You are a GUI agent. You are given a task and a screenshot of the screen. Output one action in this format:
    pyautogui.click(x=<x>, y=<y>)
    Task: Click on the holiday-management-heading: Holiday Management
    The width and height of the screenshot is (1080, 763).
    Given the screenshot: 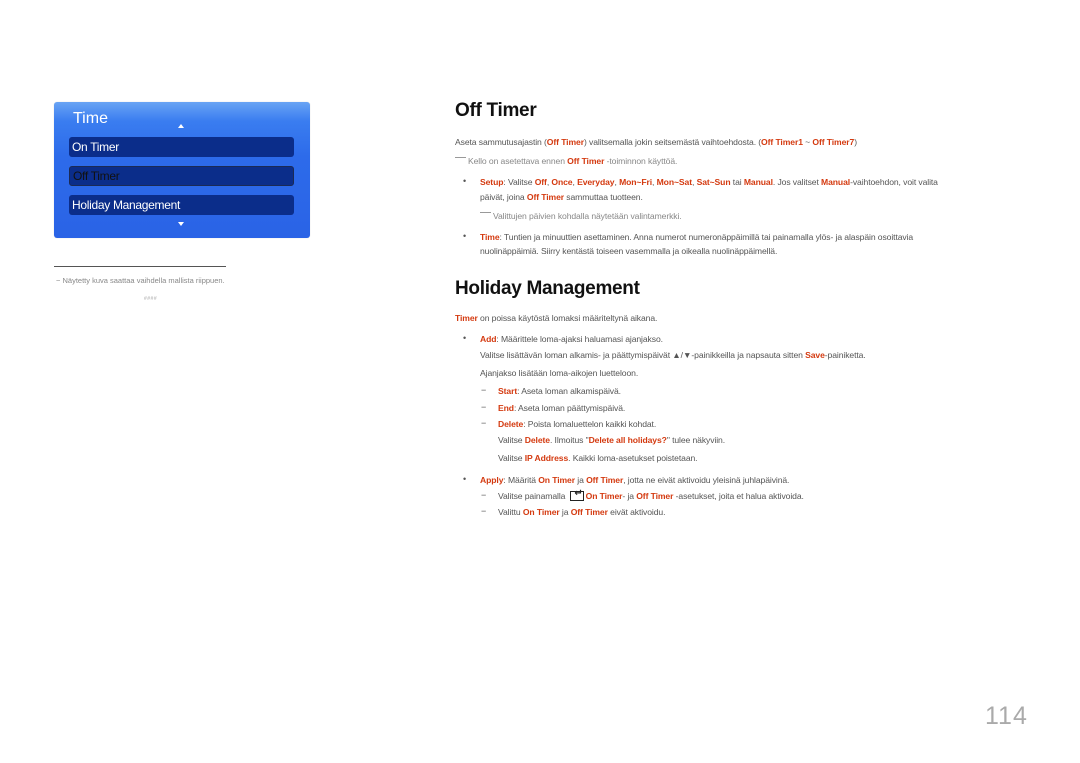 What is the action you would take?
    pyautogui.click(x=547, y=288)
    